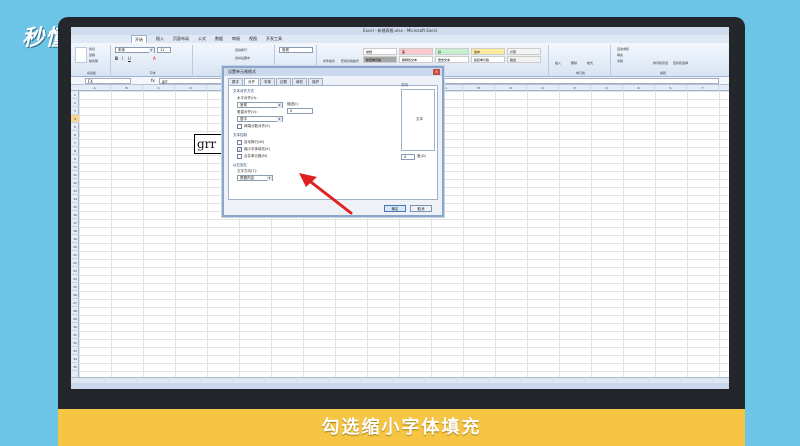  I want to click on row-header: 34, so click(75, 359).